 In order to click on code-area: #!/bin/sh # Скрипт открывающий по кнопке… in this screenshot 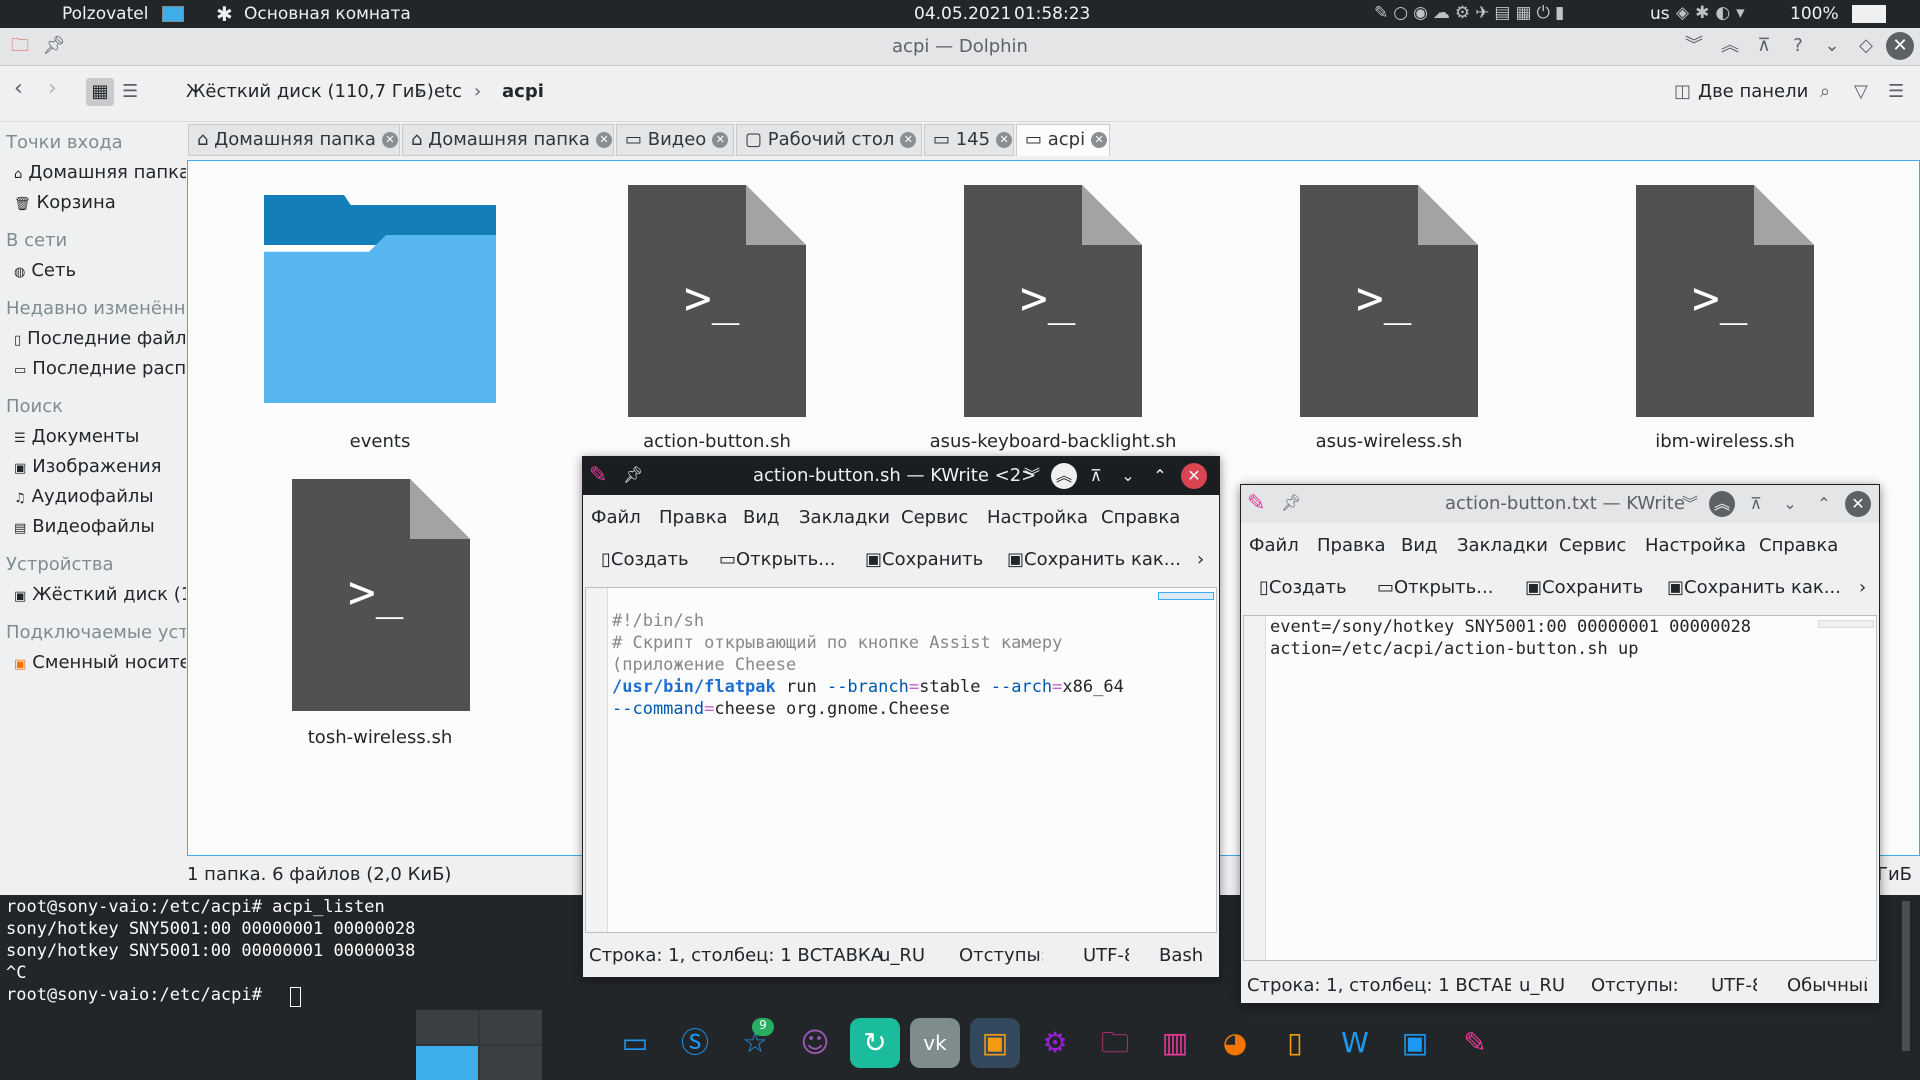, I will do `click(868, 654)`.